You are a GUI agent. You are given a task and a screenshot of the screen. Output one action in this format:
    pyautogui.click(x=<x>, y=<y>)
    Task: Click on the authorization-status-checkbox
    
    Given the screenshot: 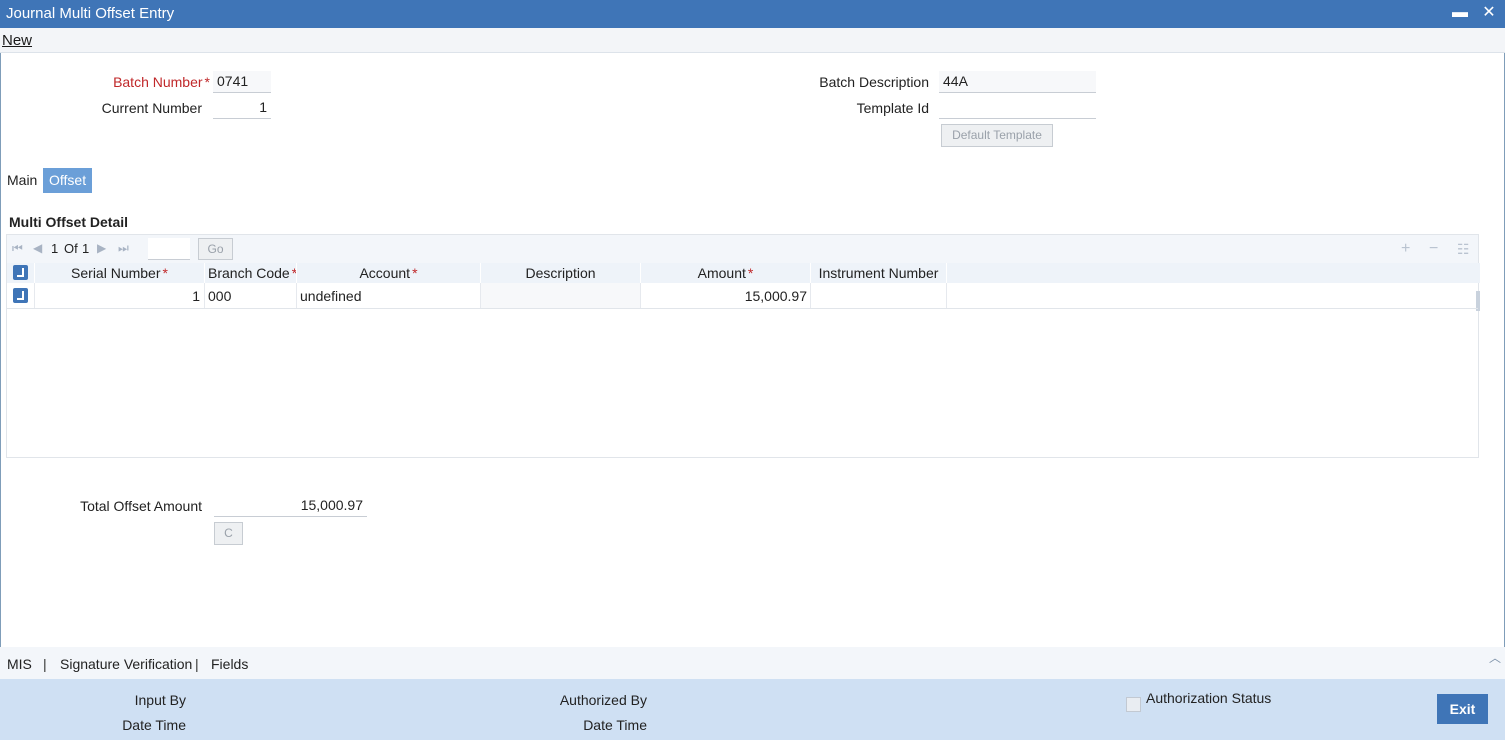 What is the action you would take?
    pyautogui.click(x=1133, y=704)
    